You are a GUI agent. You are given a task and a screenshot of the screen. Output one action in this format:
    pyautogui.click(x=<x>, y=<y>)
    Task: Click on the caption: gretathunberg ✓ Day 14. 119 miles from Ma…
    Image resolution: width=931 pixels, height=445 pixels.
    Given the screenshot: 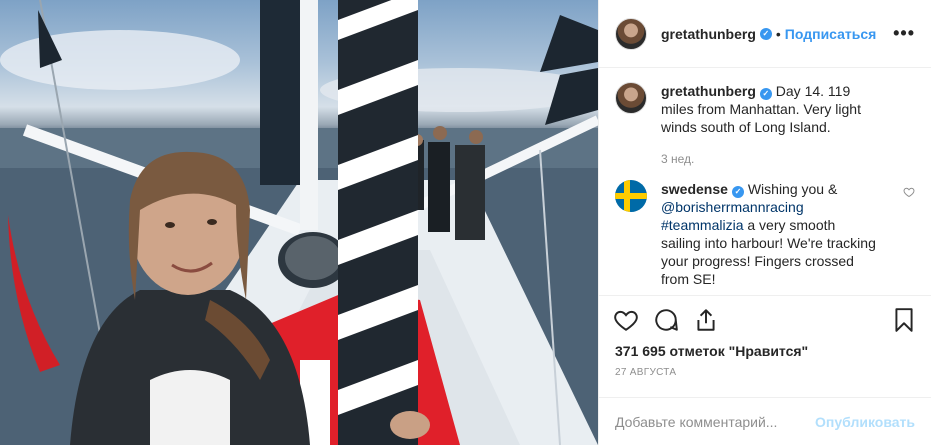 What is the action you would take?
    pyautogui.click(x=765, y=109)
    